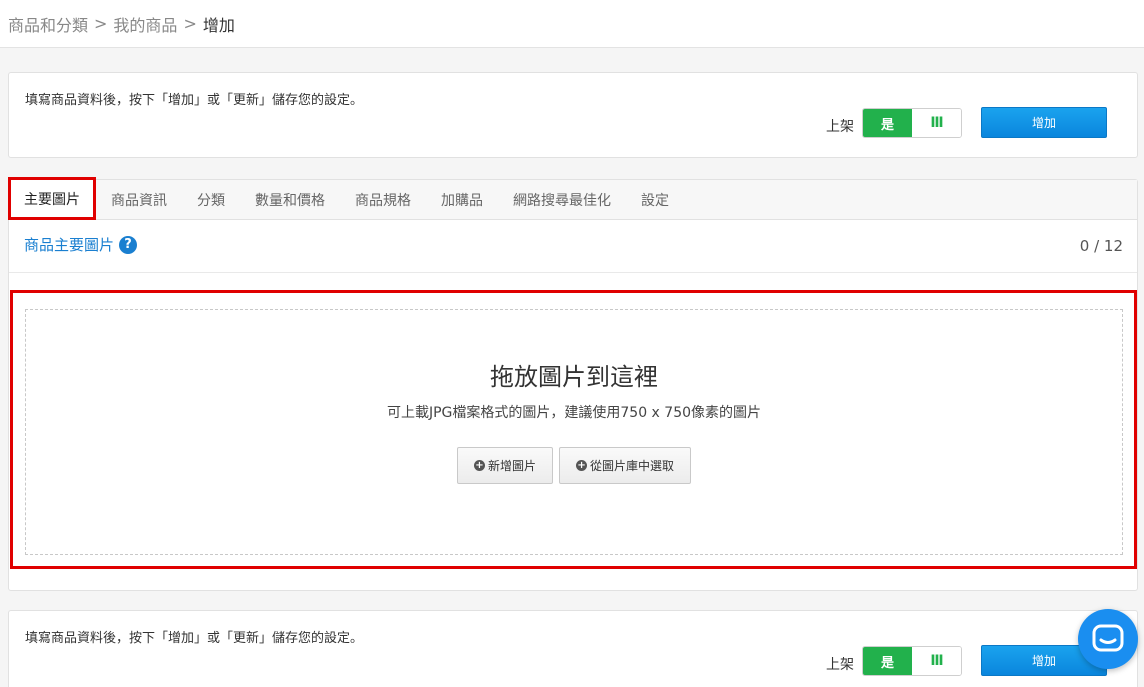 The width and height of the screenshot is (1144, 687). I want to click on chat-button, so click(1108, 639).